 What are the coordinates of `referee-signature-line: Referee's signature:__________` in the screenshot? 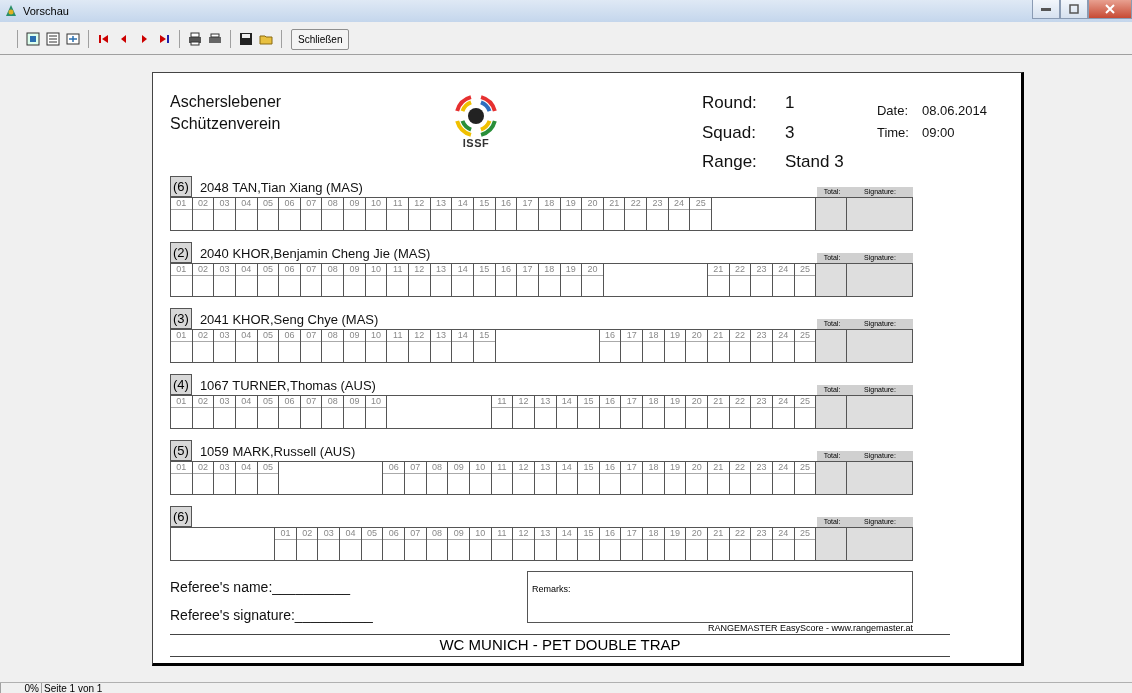 It's located at (272, 615).